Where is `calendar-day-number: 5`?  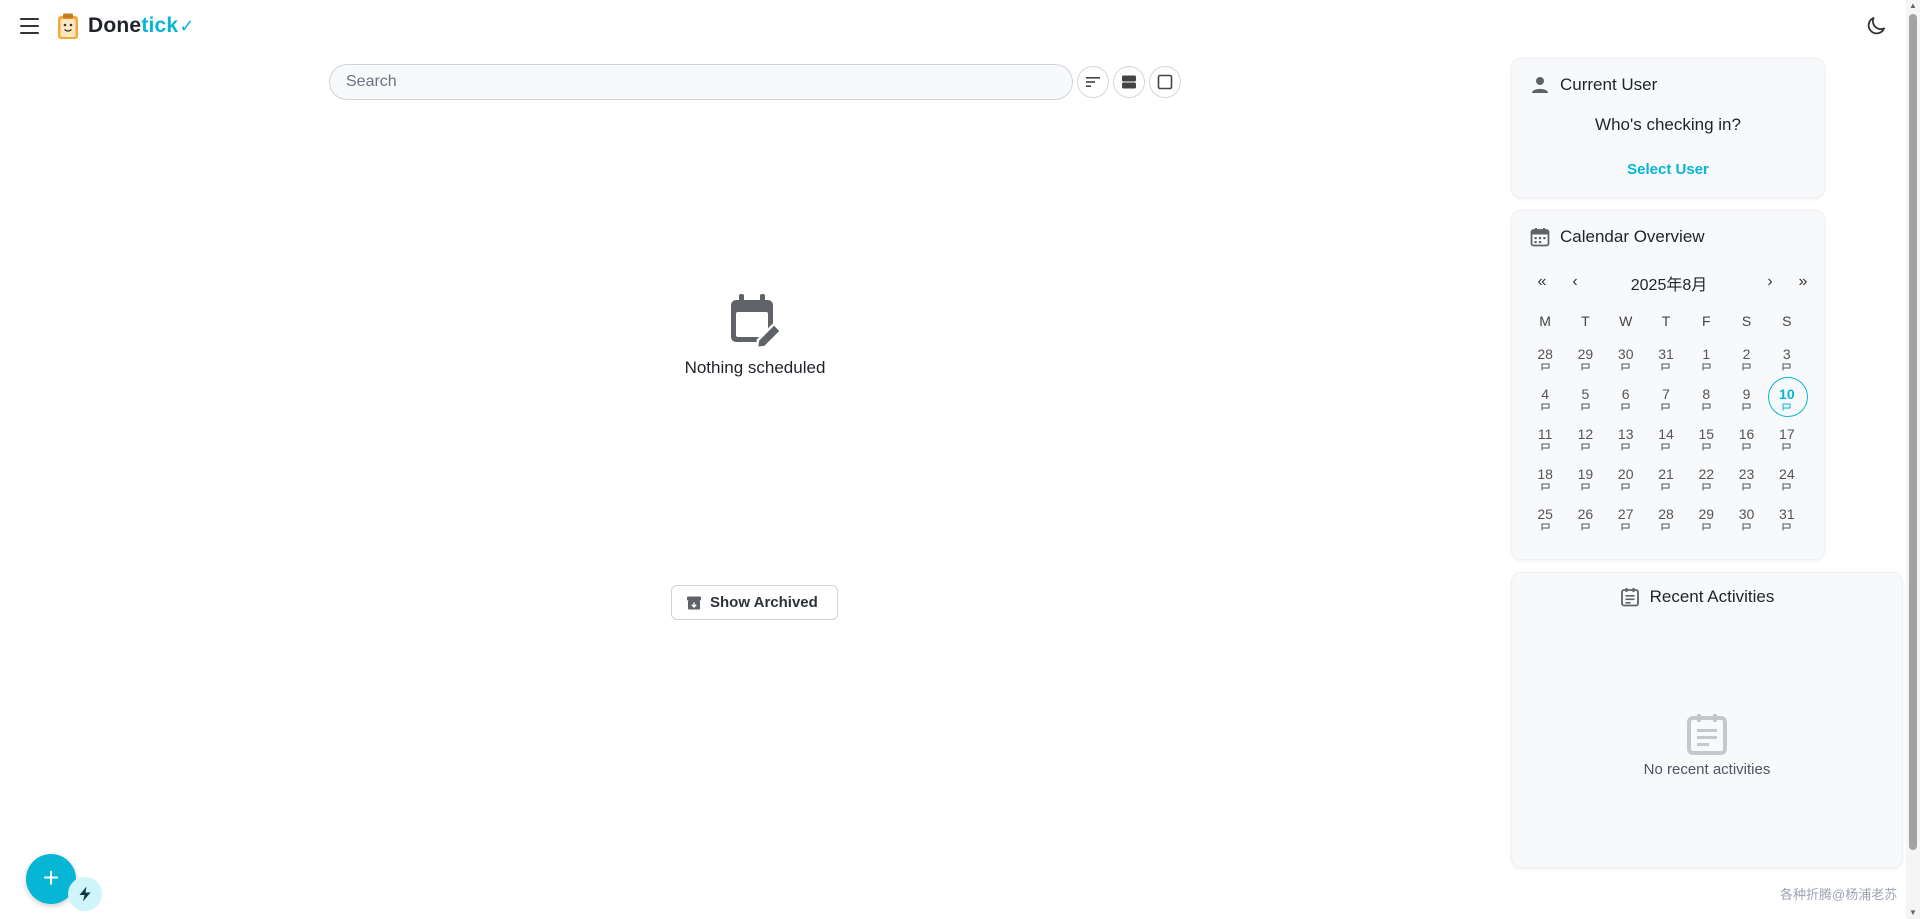
calendar-day-number: 5 is located at coordinates (1585, 394).